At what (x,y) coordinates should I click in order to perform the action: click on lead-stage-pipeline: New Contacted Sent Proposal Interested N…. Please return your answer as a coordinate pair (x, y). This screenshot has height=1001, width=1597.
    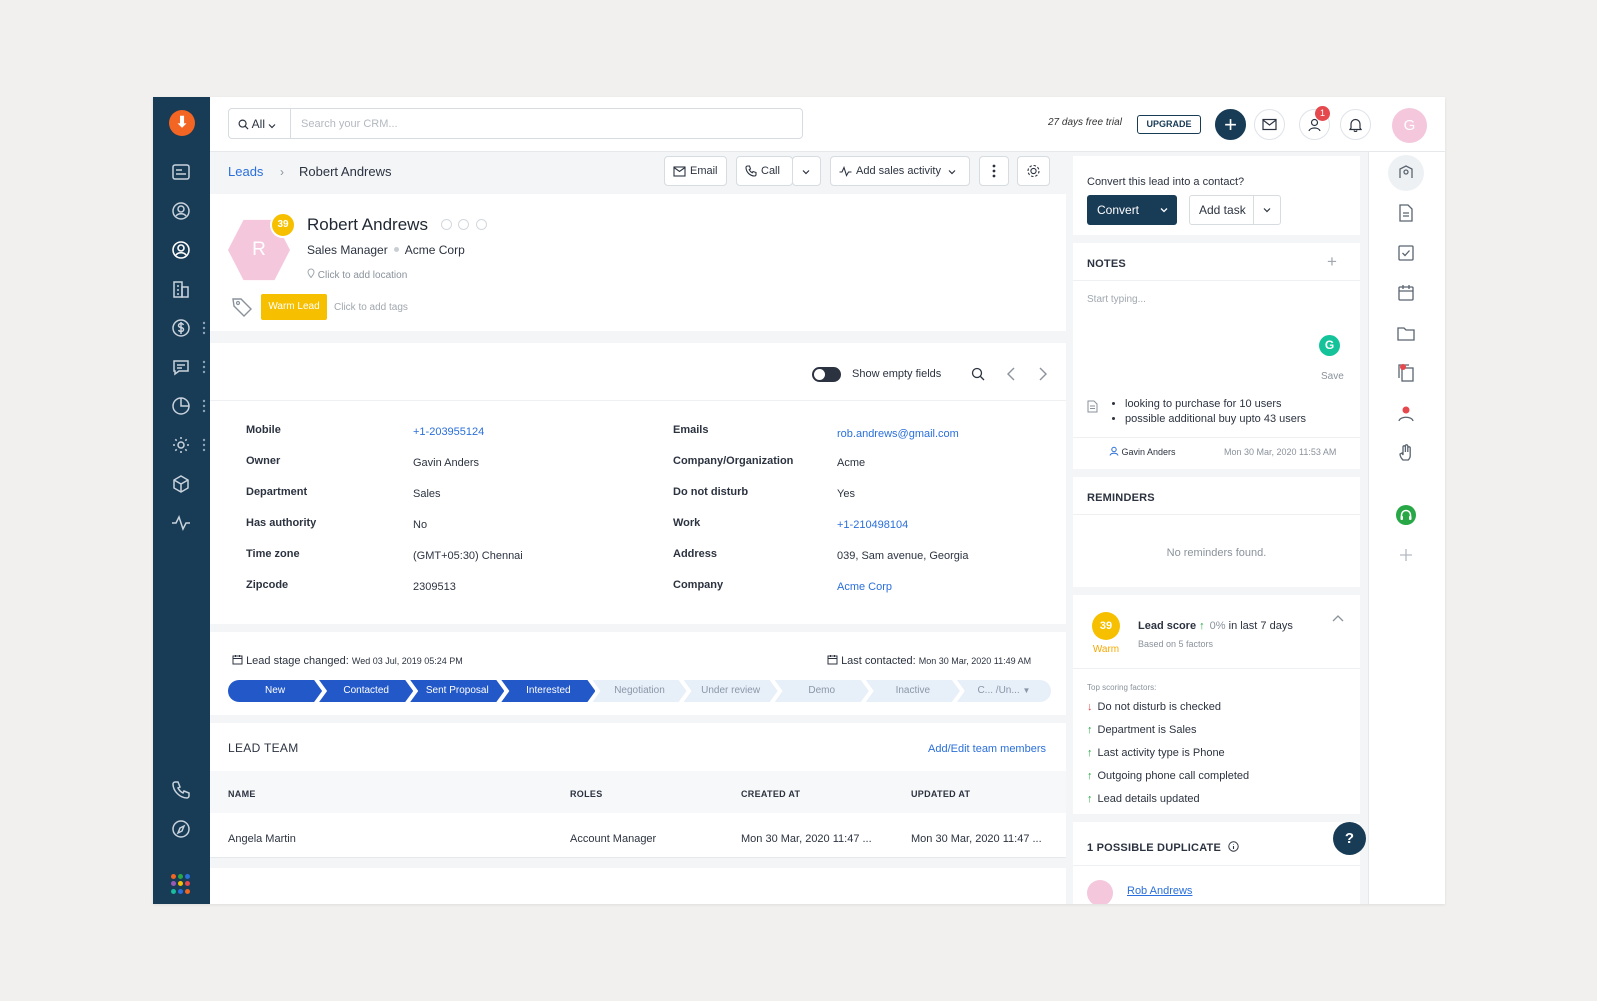
    Looking at the image, I should click on (639, 691).